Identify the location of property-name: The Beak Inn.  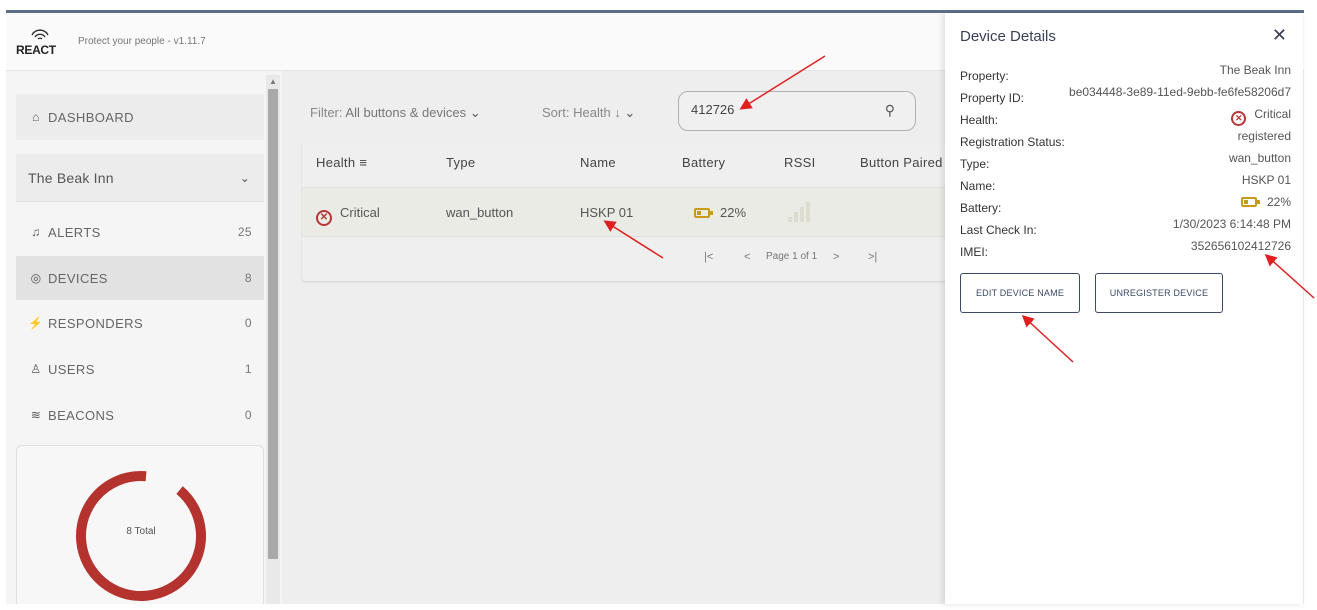
(71, 177).